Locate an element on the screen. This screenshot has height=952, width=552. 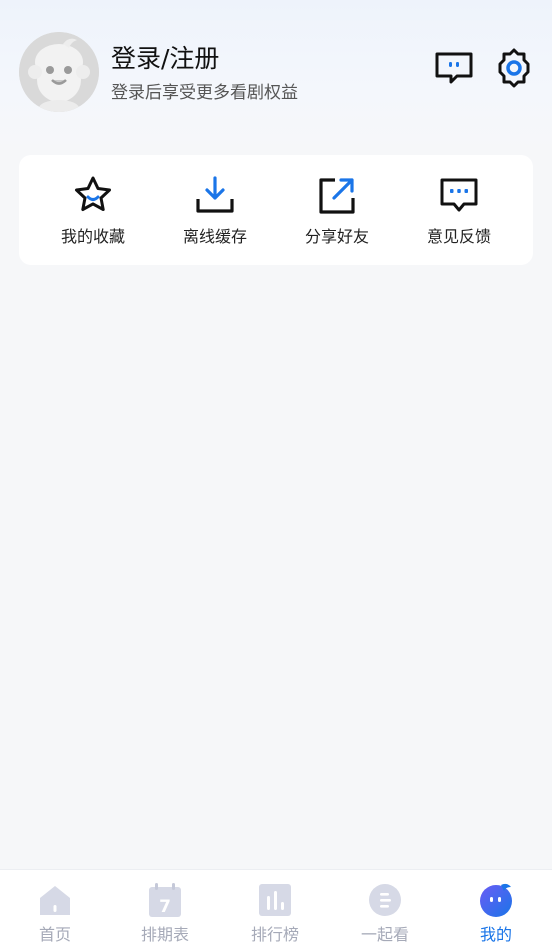
tab-watch-together: 一起看 is located at coordinates (385, 911).